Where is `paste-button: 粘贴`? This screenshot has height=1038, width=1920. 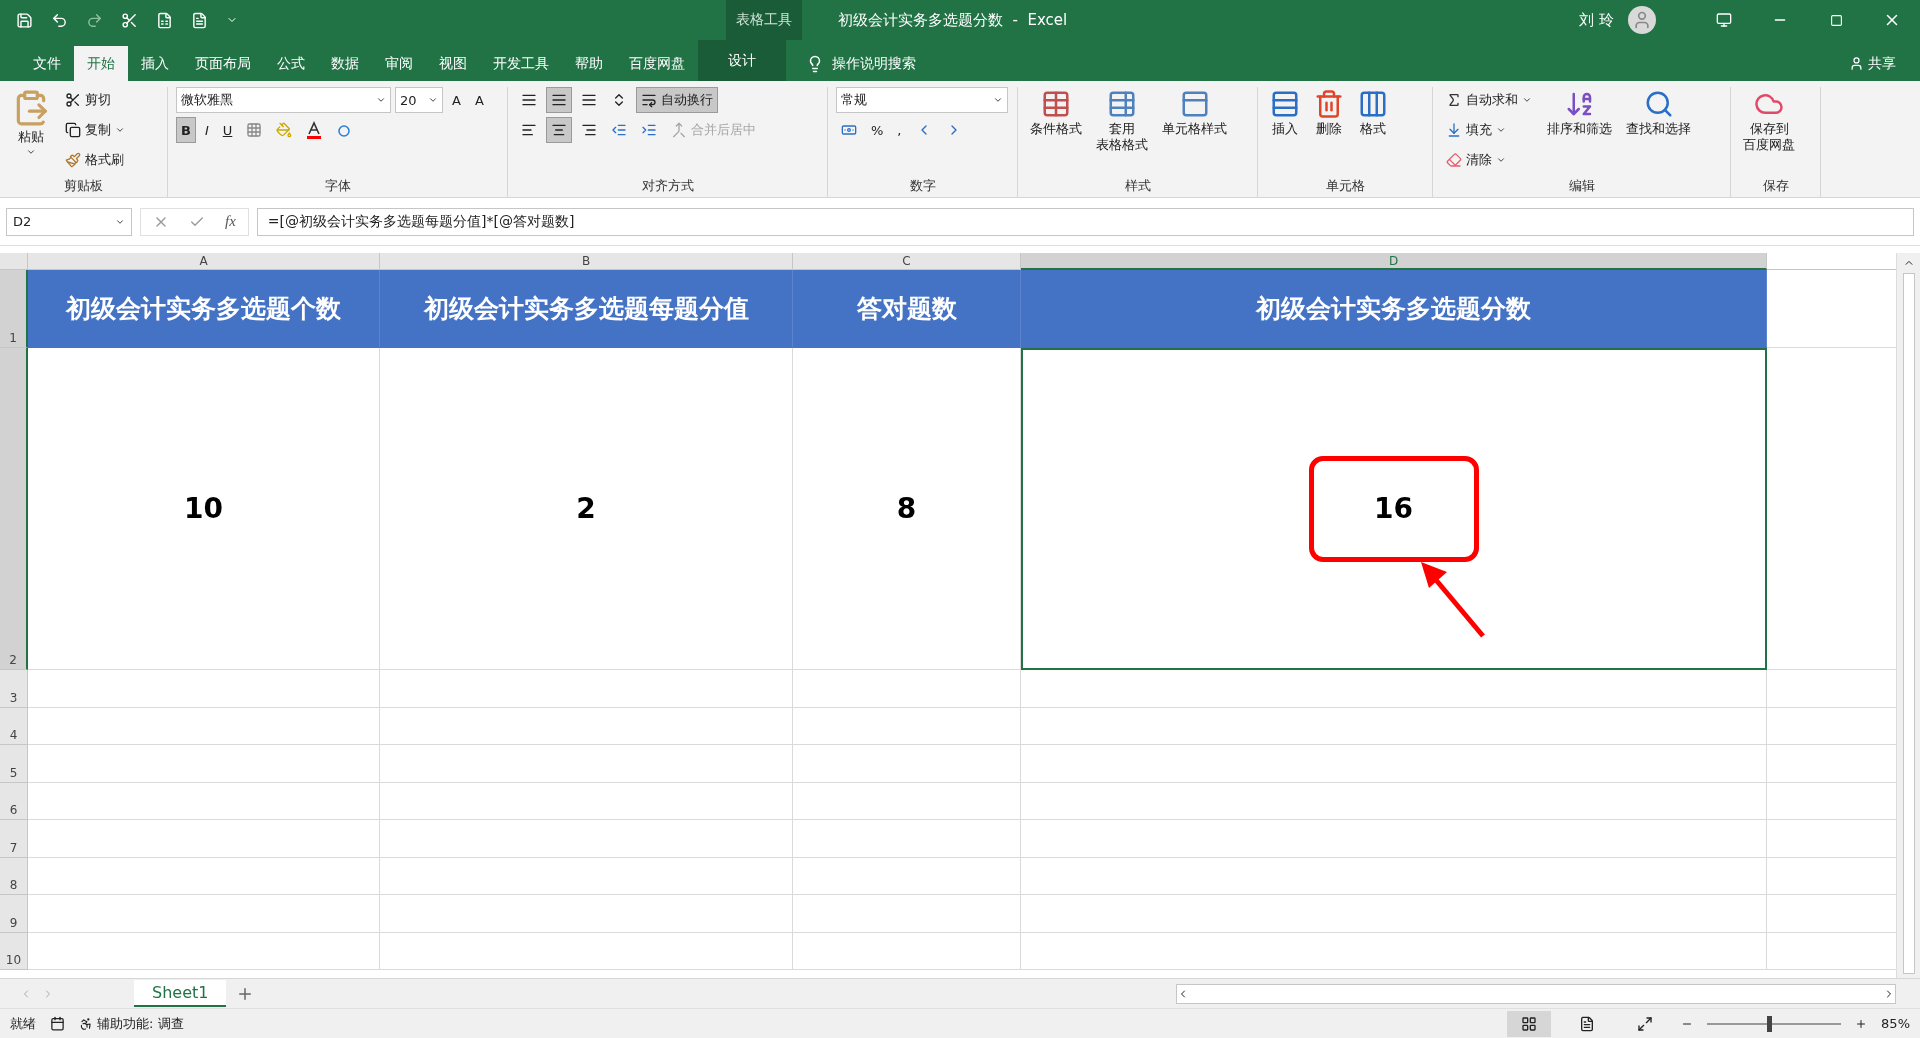 paste-button: 粘贴 is located at coordinates (31, 131).